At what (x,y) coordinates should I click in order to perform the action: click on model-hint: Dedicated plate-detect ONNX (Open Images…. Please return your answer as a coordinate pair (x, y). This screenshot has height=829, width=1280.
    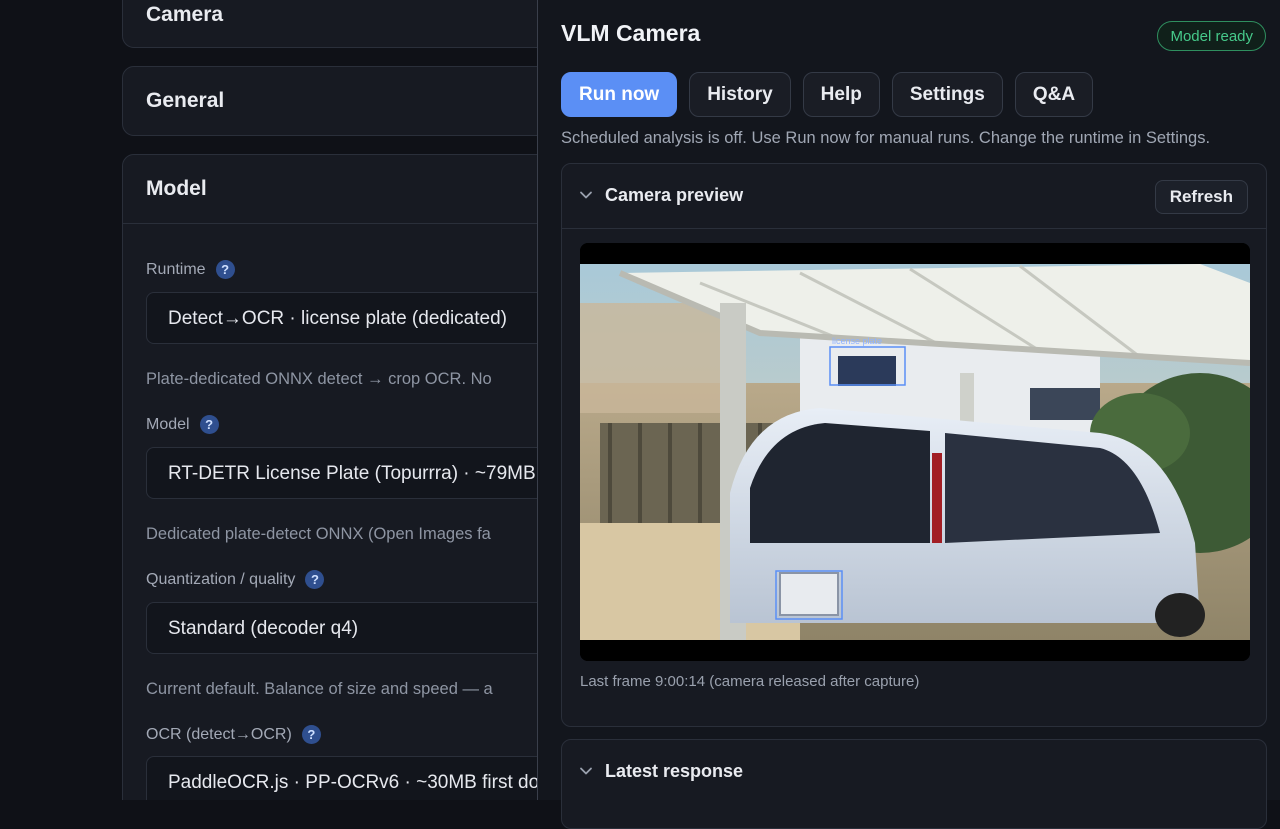
    Looking at the image, I should click on (318, 534).